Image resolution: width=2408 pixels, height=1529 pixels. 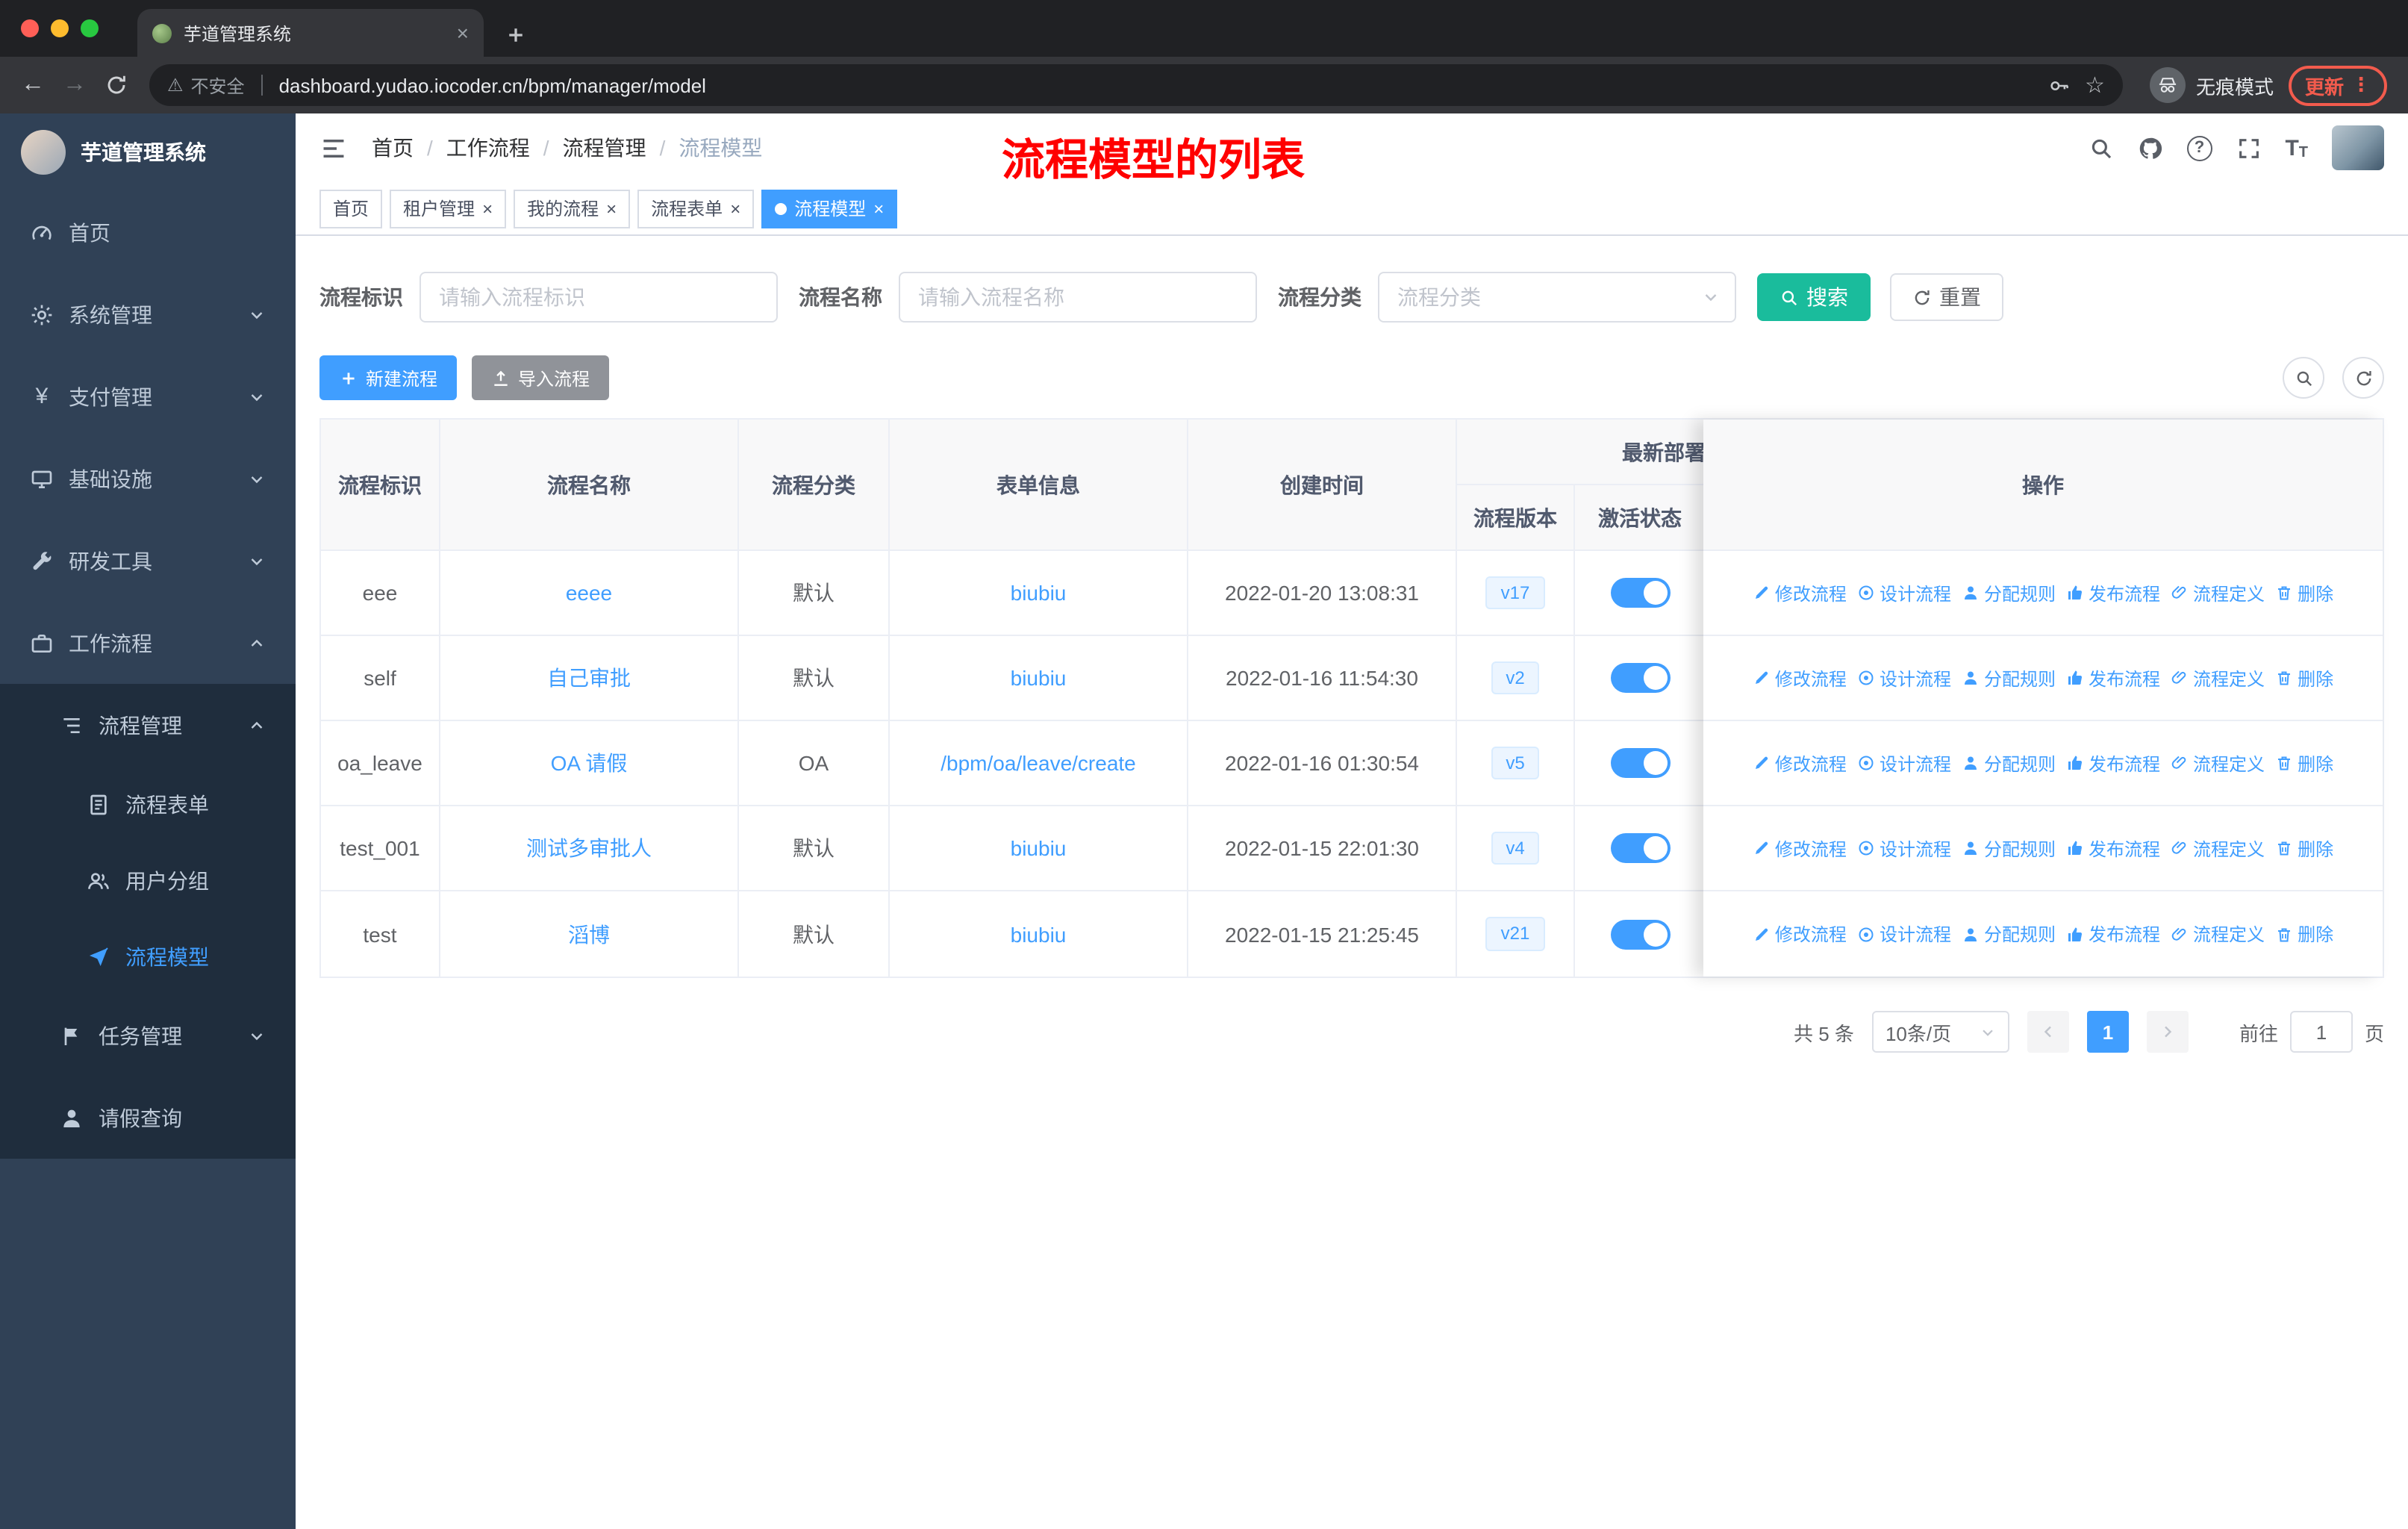 What do you see at coordinates (2167, 1032) in the screenshot?
I see `next-page-button` at bounding box center [2167, 1032].